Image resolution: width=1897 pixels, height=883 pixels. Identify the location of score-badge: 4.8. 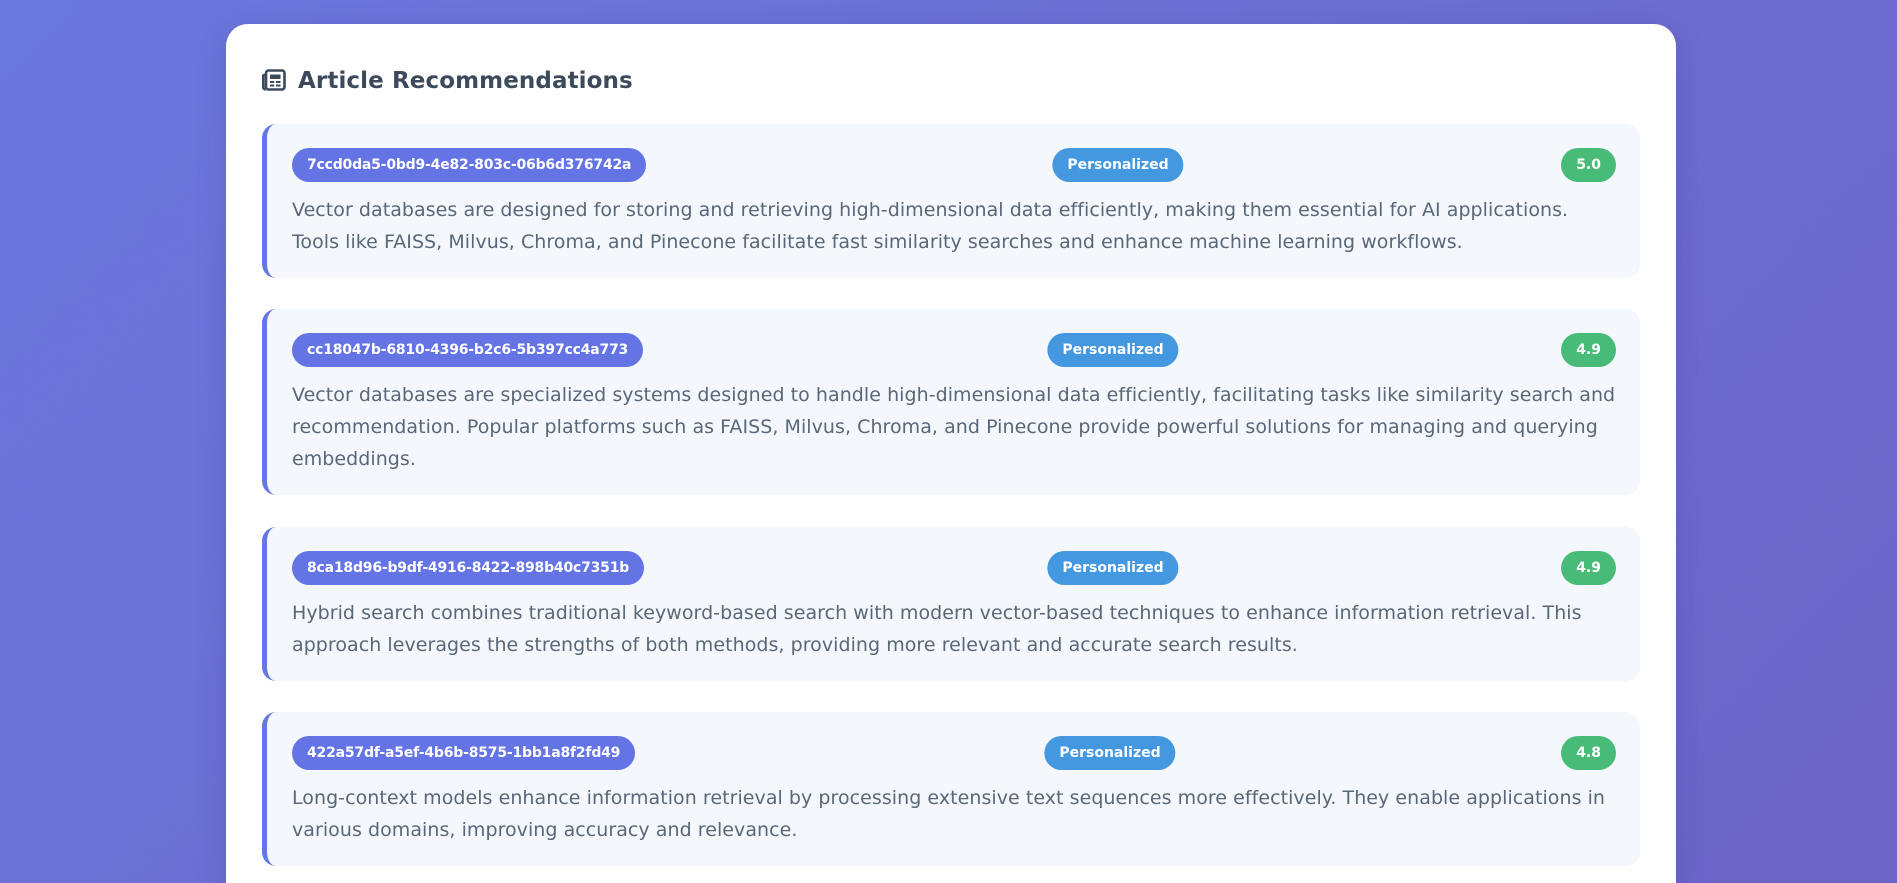
(1588, 753).